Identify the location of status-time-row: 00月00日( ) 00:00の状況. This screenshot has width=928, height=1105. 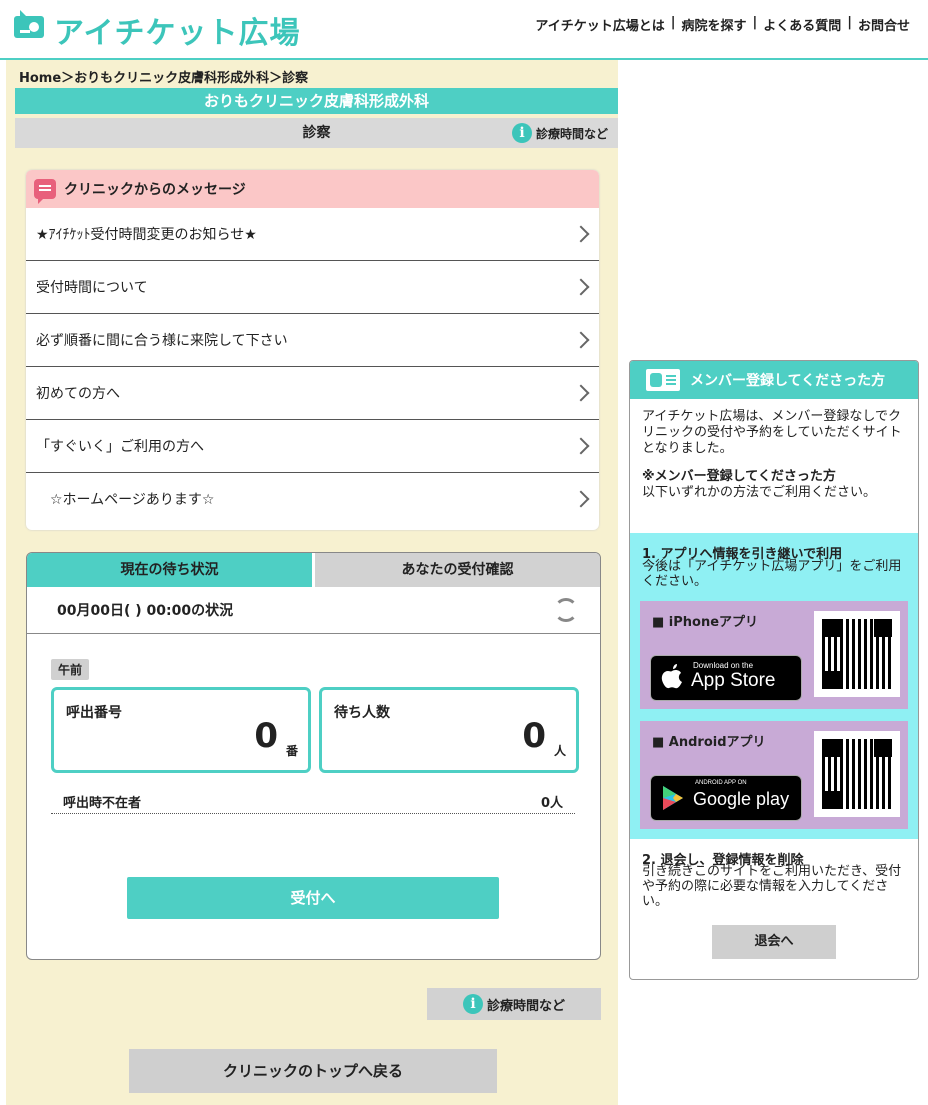
(313, 610).